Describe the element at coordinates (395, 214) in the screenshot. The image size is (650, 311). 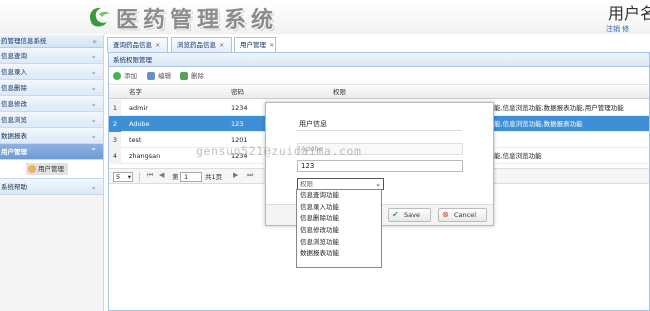
I see `check-icon: ✔` at that location.